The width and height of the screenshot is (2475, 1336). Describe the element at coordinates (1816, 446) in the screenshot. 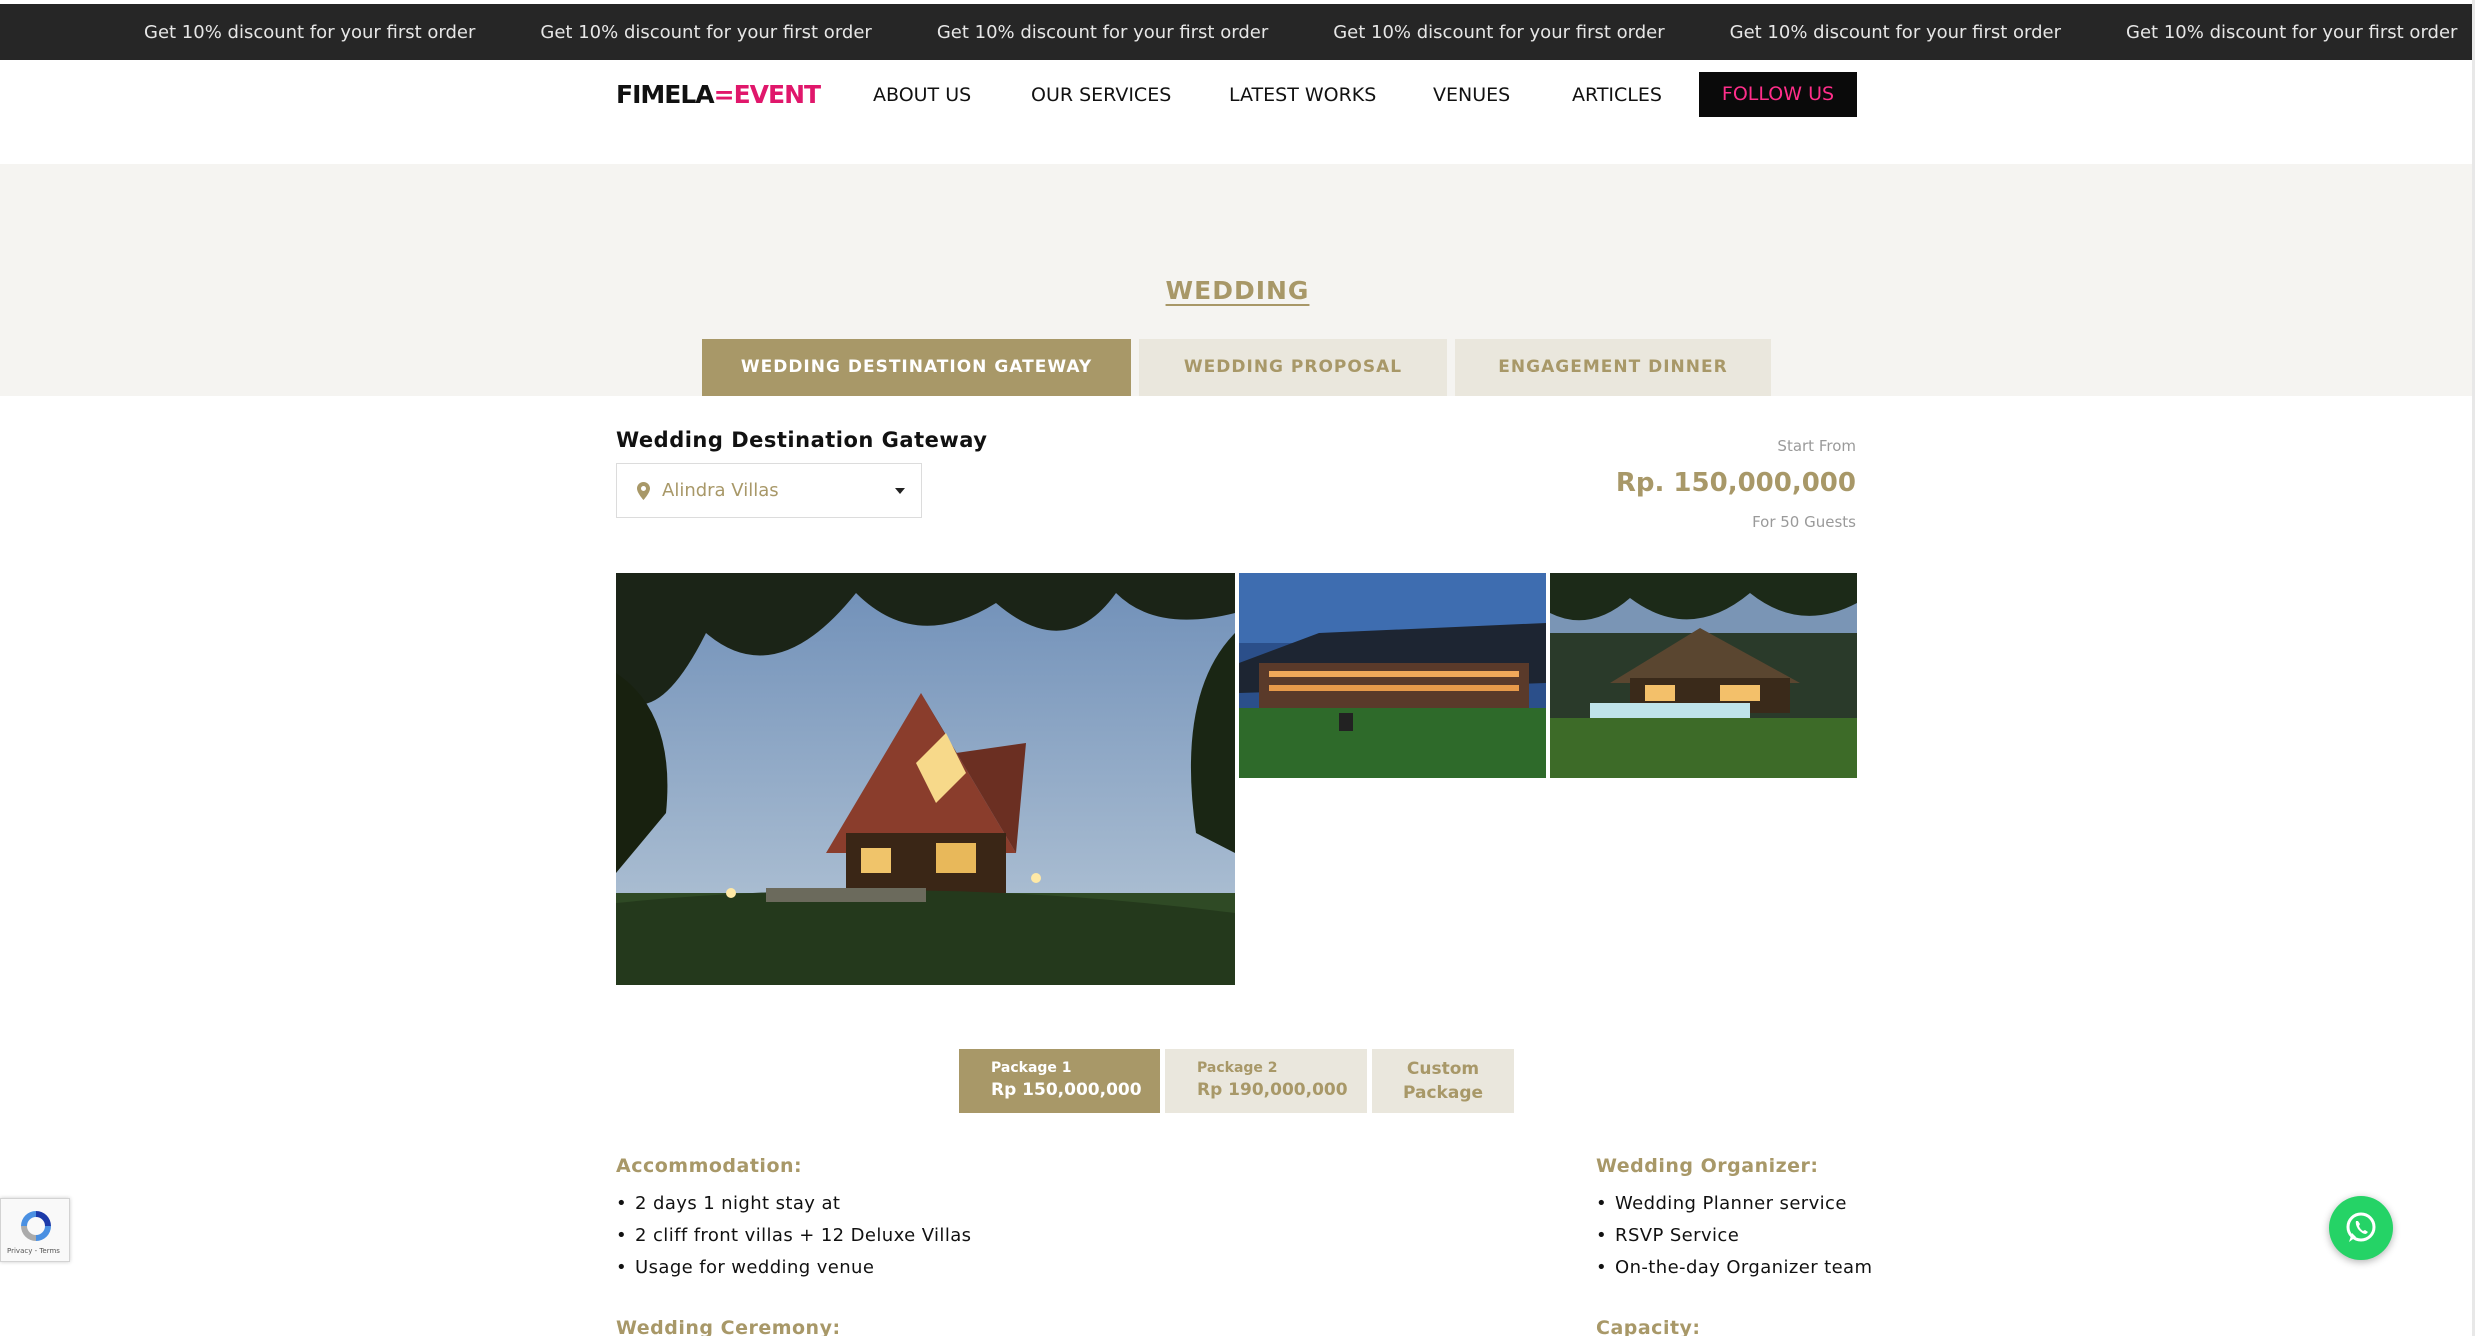

I see `start-from-label: Start From` at that location.